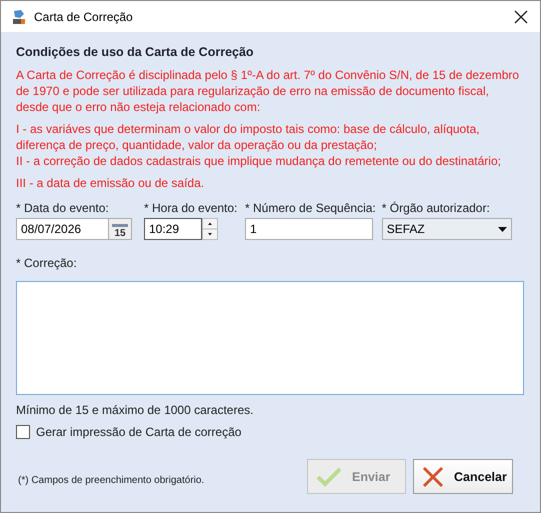 The height and width of the screenshot is (513, 541). I want to click on time-field: 10:29, so click(173, 229).